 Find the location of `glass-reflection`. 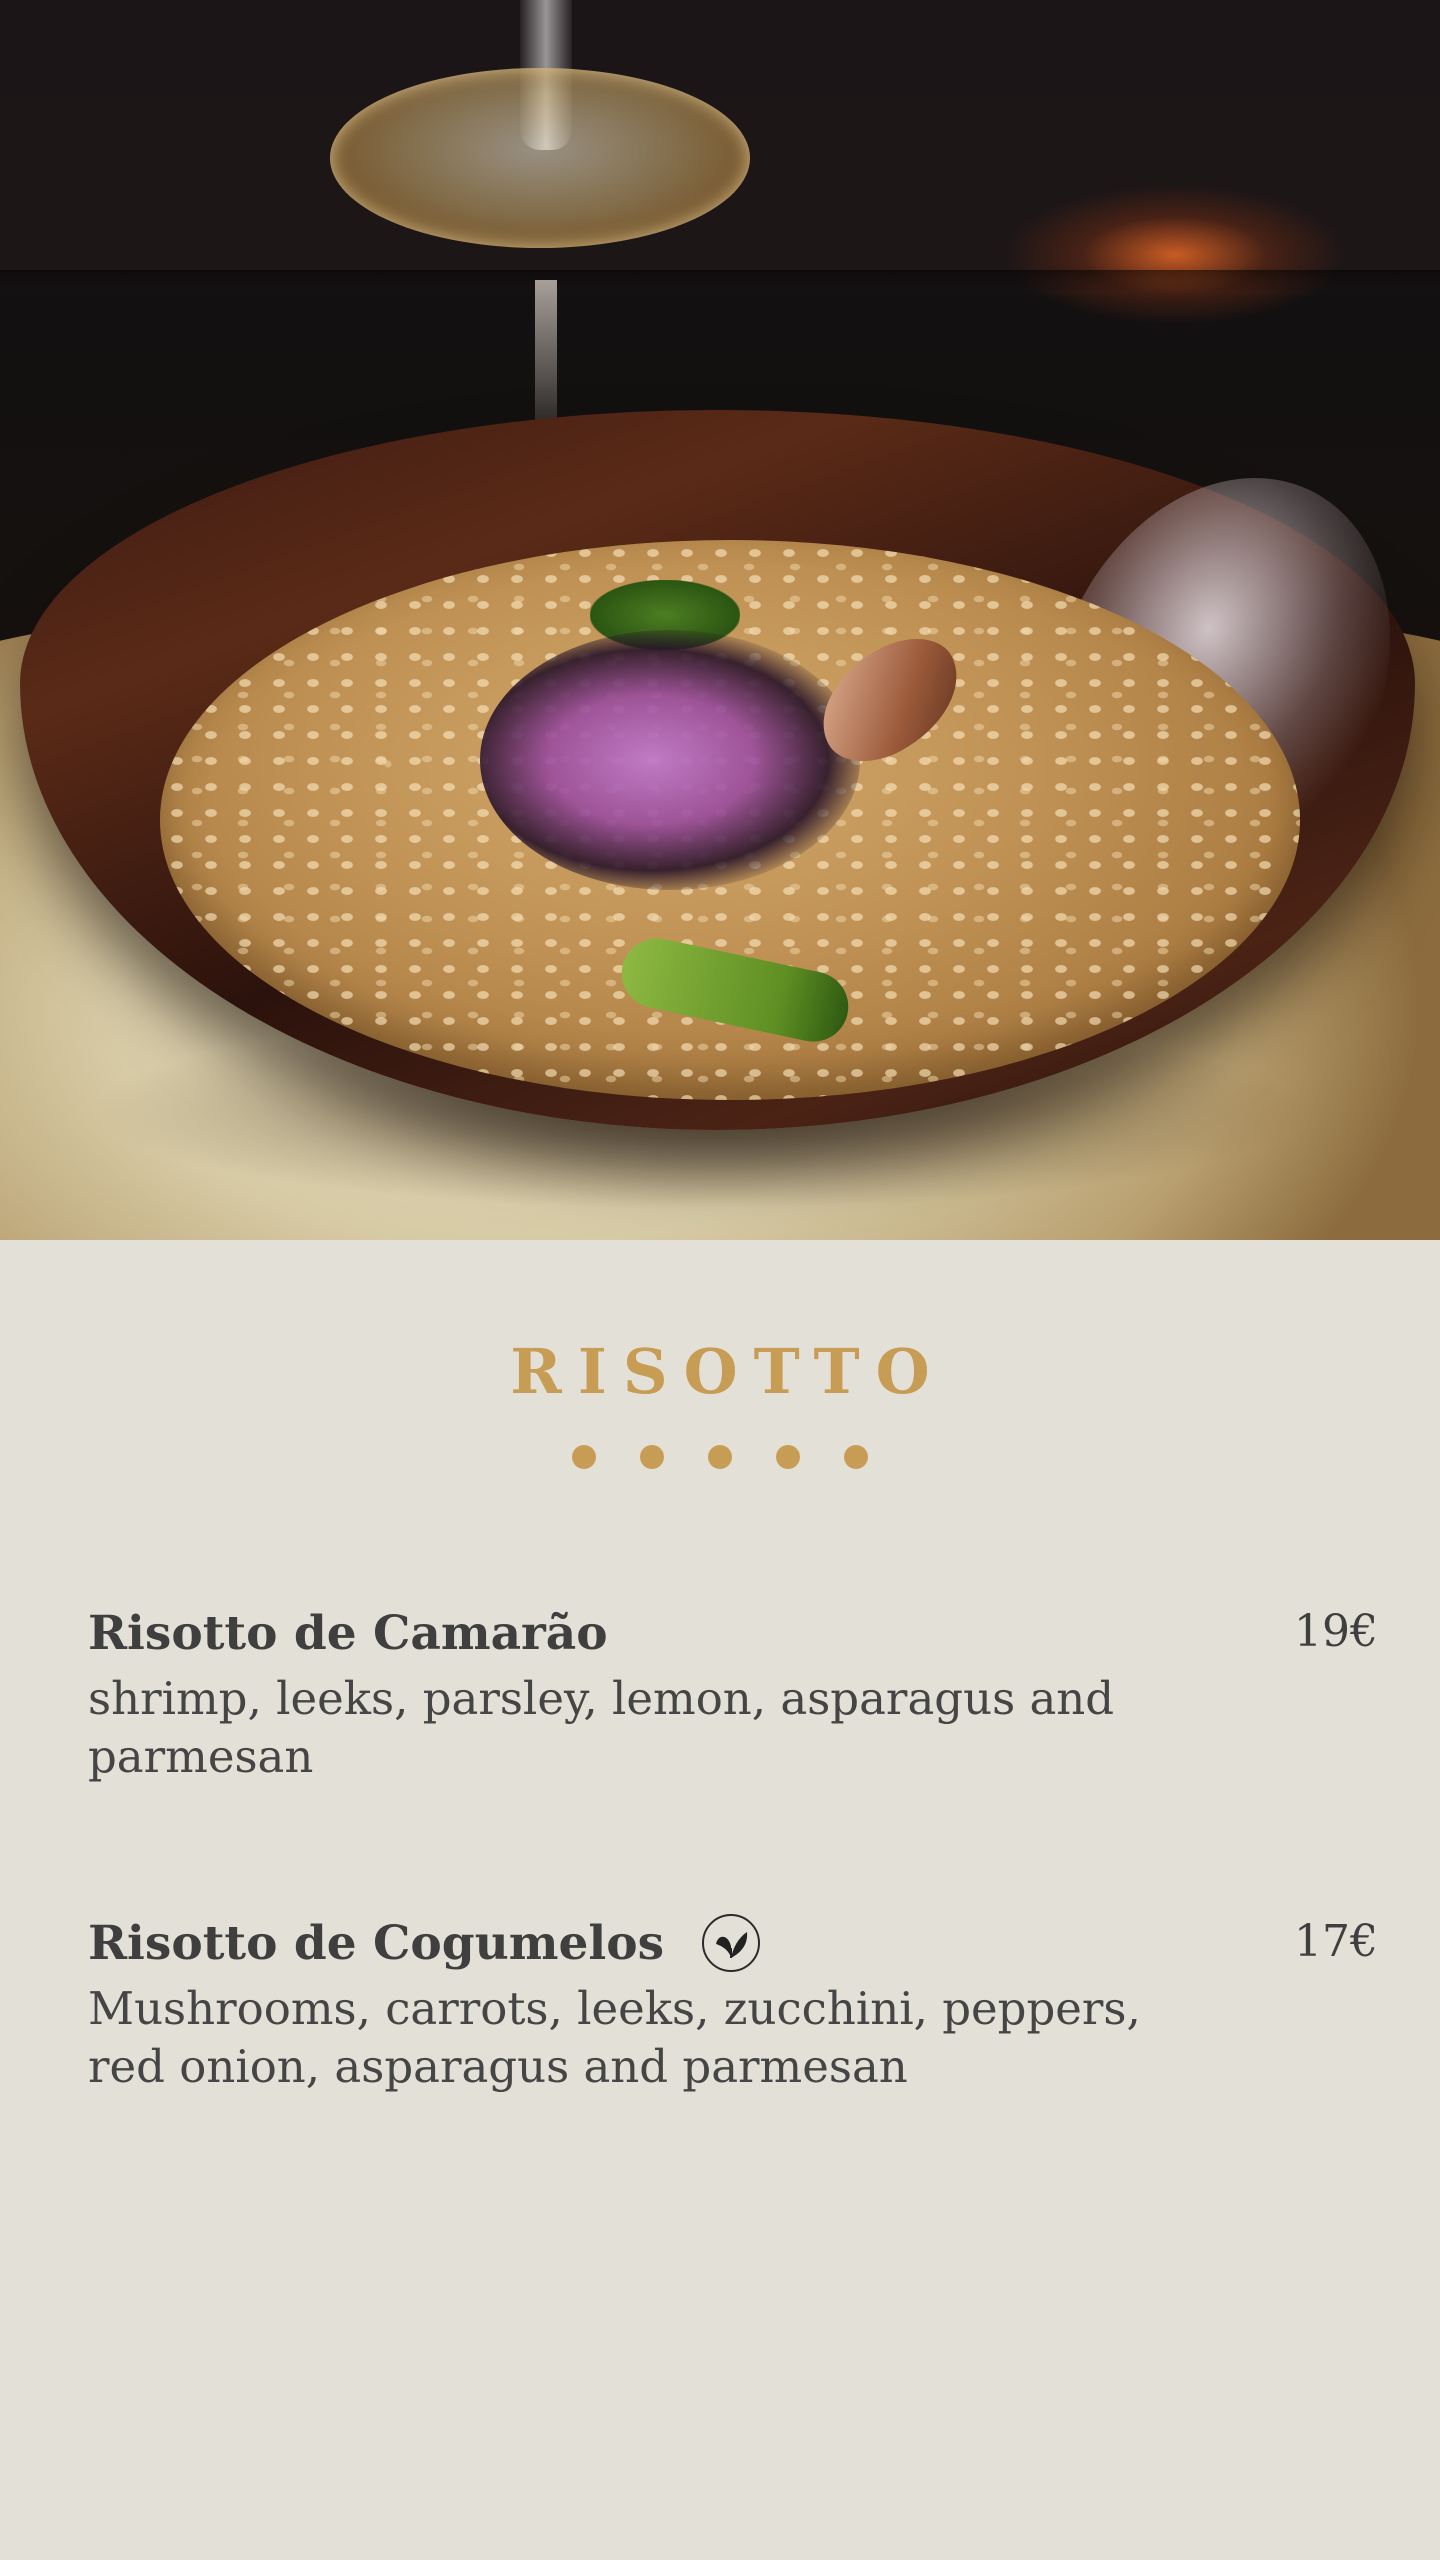

glass-reflection is located at coordinates (546, 355).